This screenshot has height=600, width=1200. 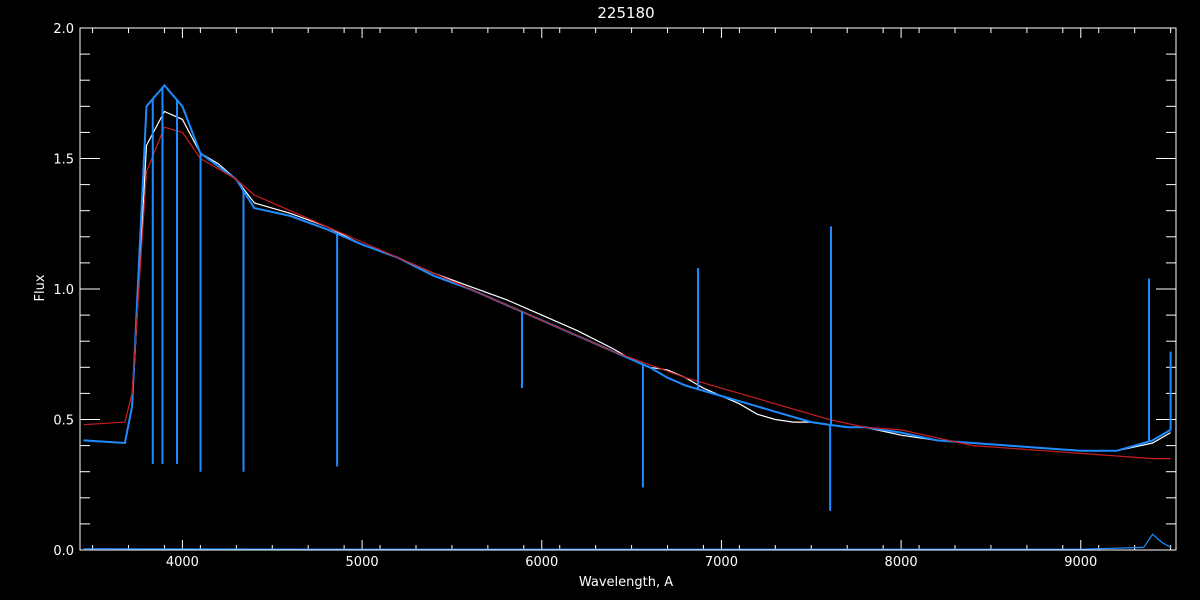 What do you see at coordinates (182, 562) in the screenshot?
I see `x-tick-label: 4000` at bounding box center [182, 562].